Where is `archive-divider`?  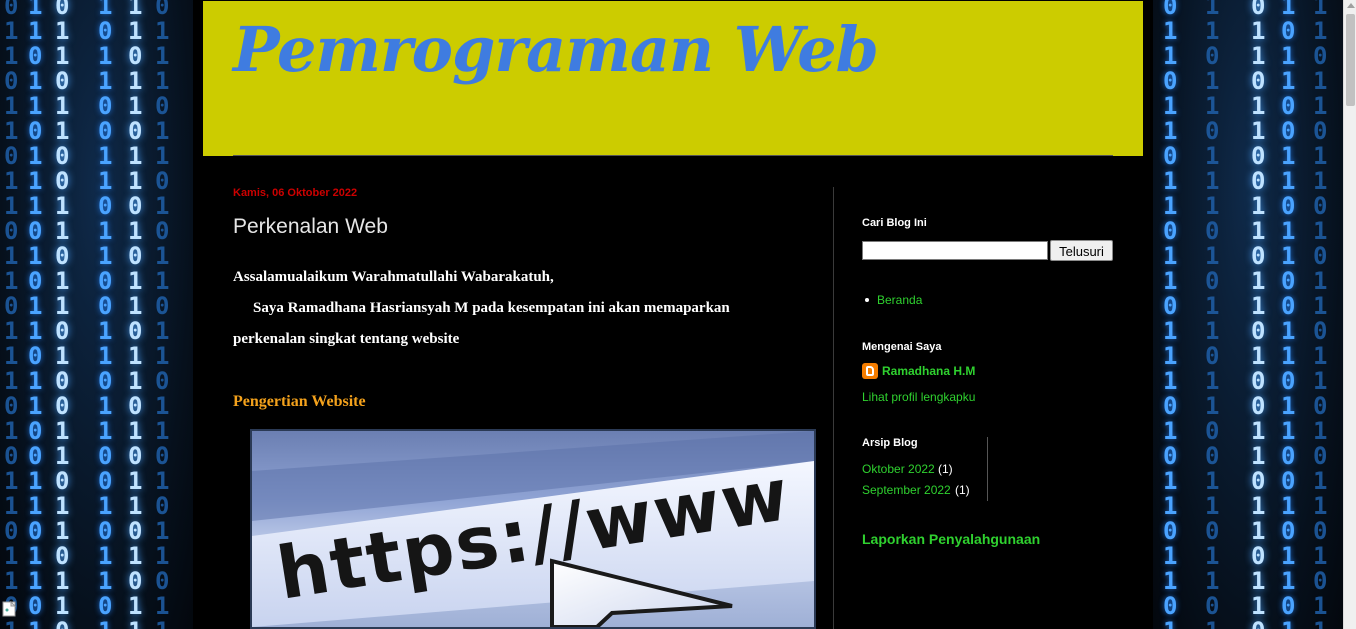 archive-divider is located at coordinates (987, 469).